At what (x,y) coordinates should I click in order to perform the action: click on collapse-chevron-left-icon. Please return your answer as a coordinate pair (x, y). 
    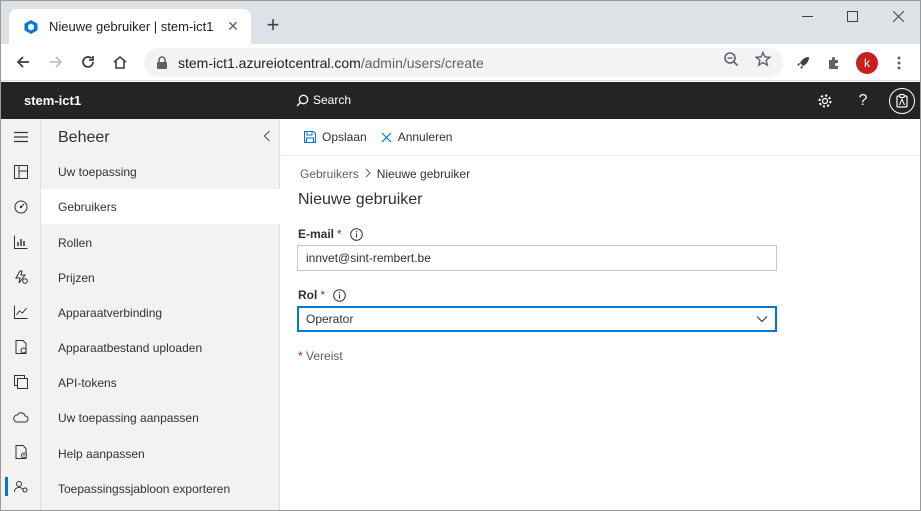
    Looking at the image, I should click on (267, 137).